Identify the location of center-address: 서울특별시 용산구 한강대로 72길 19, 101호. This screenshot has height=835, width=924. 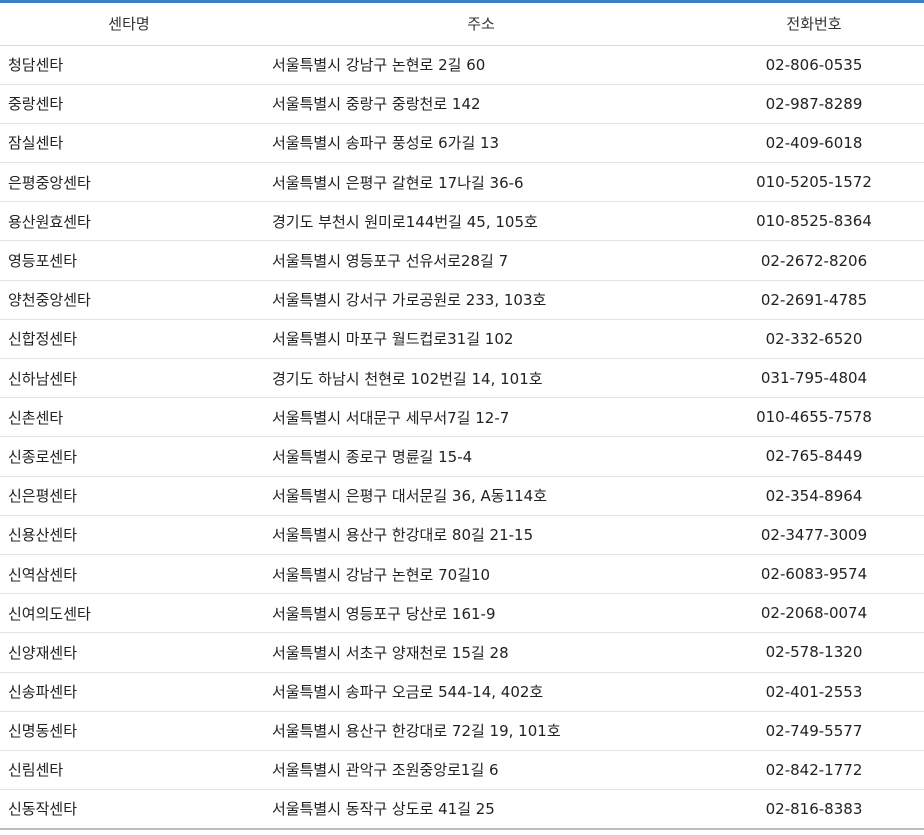
(481, 731).